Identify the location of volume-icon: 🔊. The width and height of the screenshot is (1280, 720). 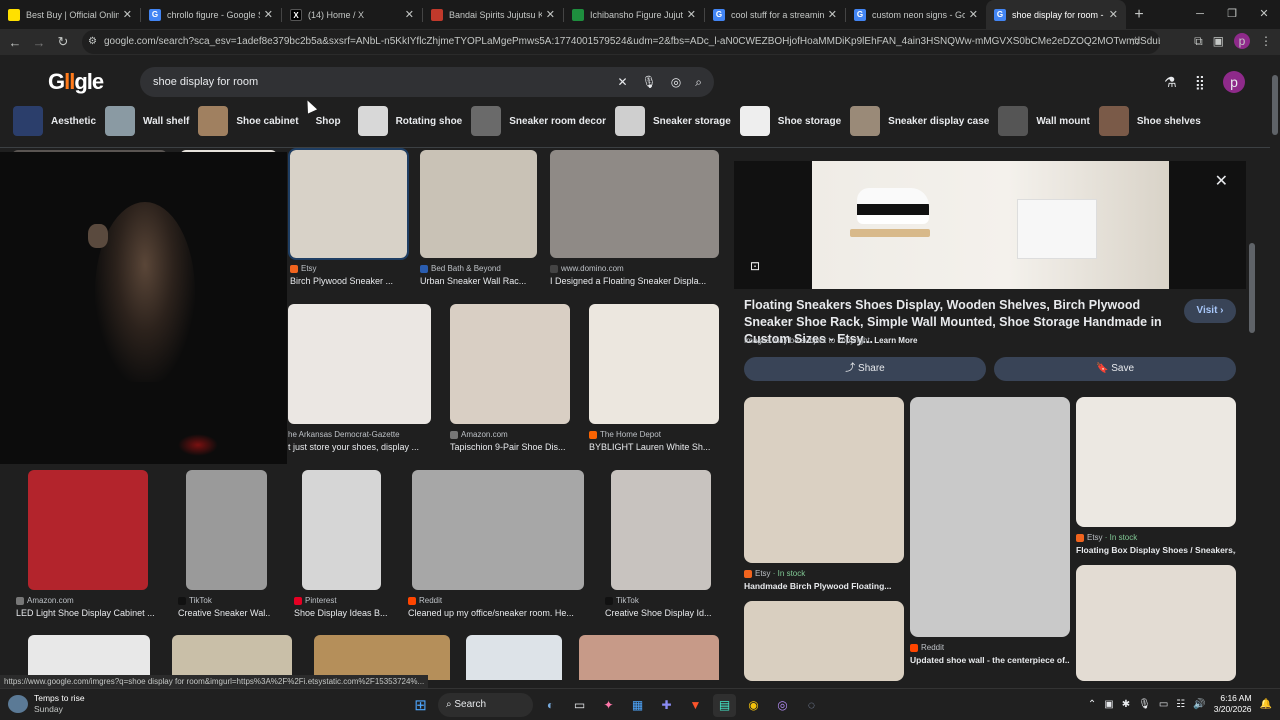
(1199, 704).